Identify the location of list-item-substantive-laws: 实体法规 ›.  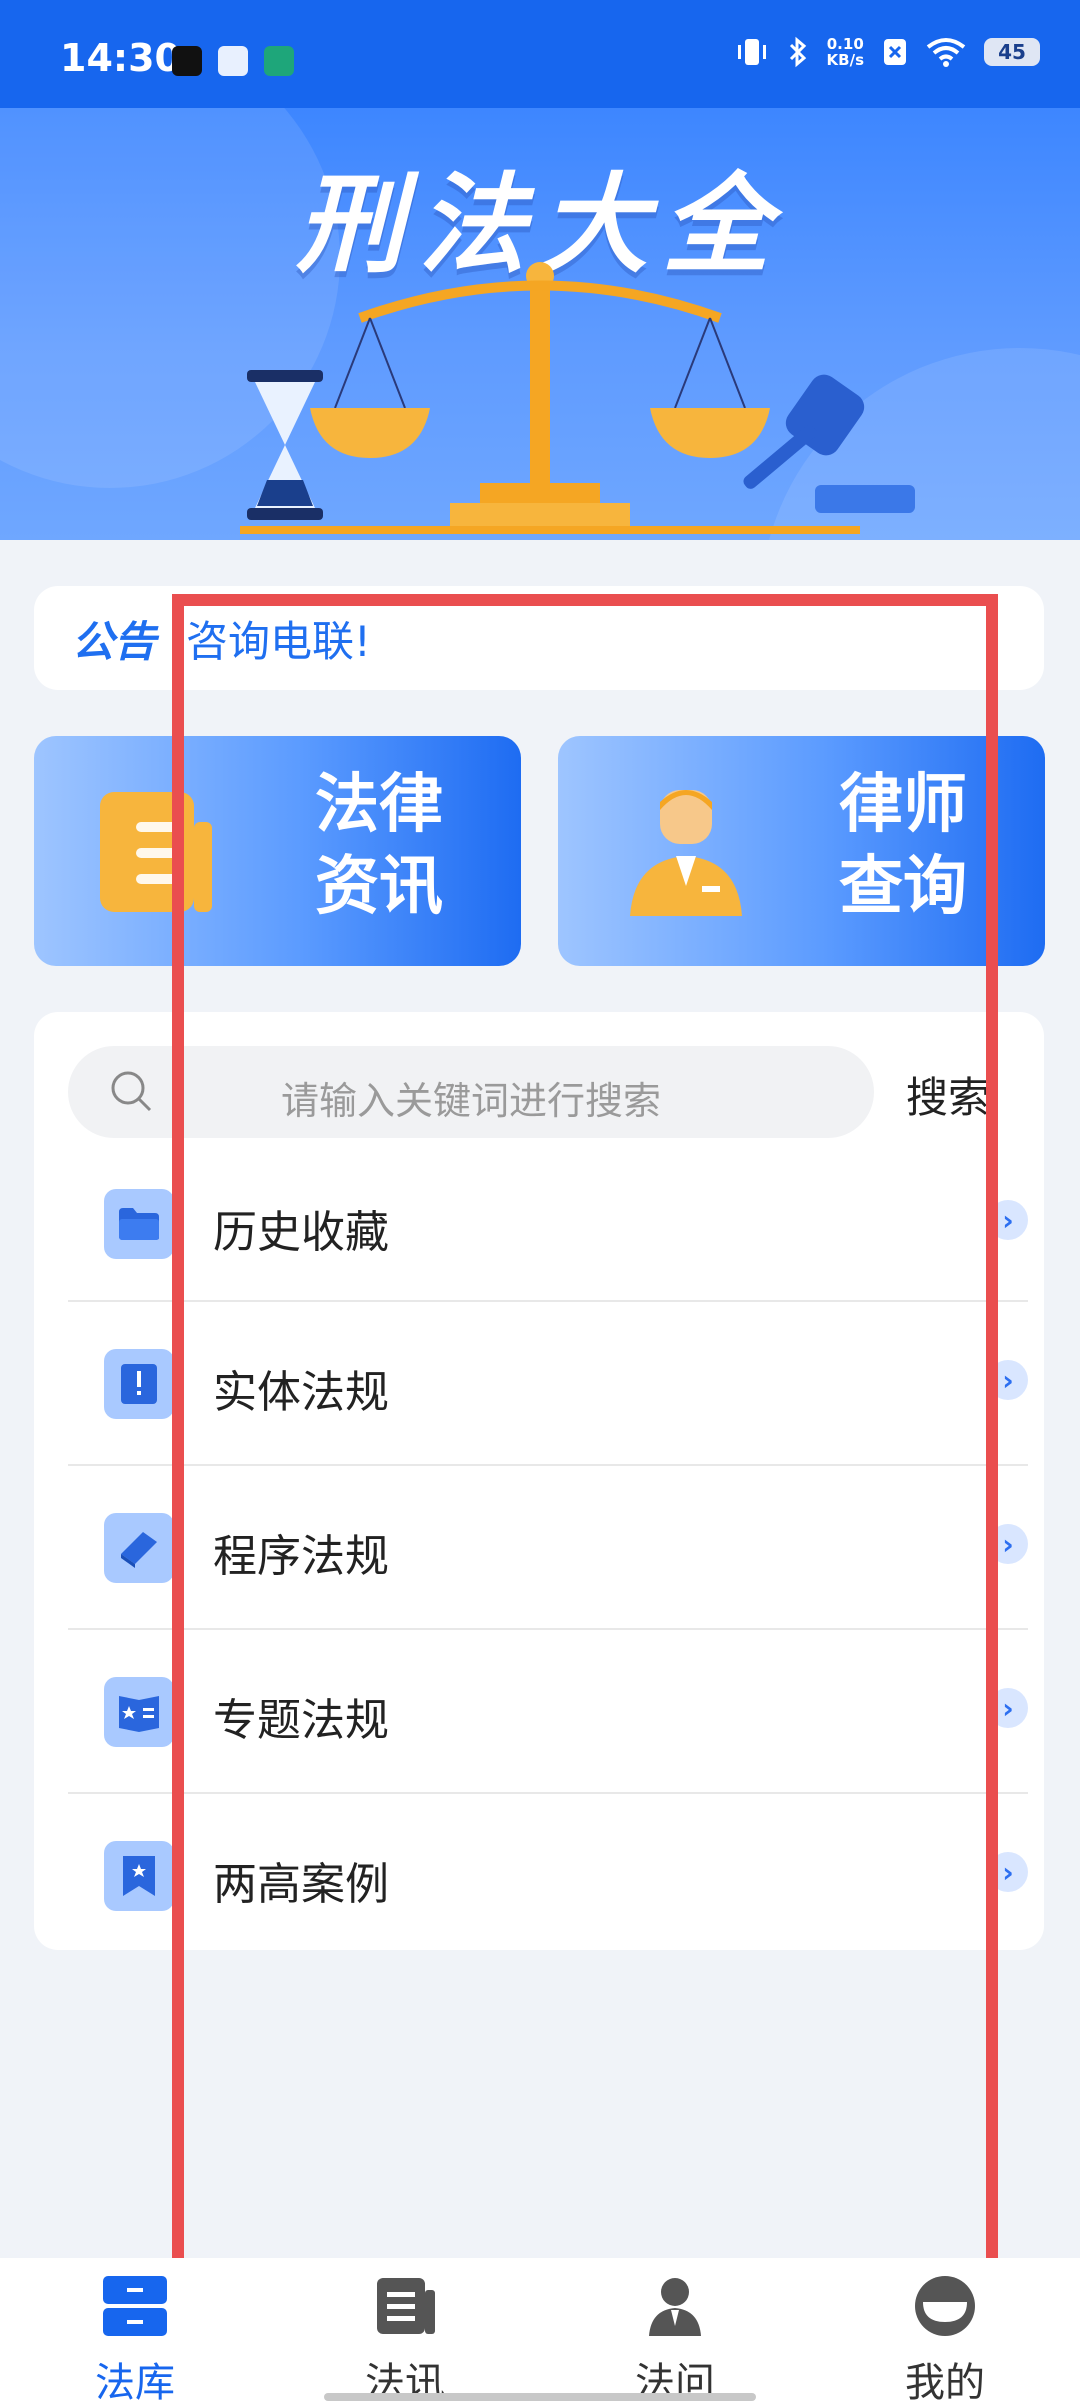
(548, 1384).